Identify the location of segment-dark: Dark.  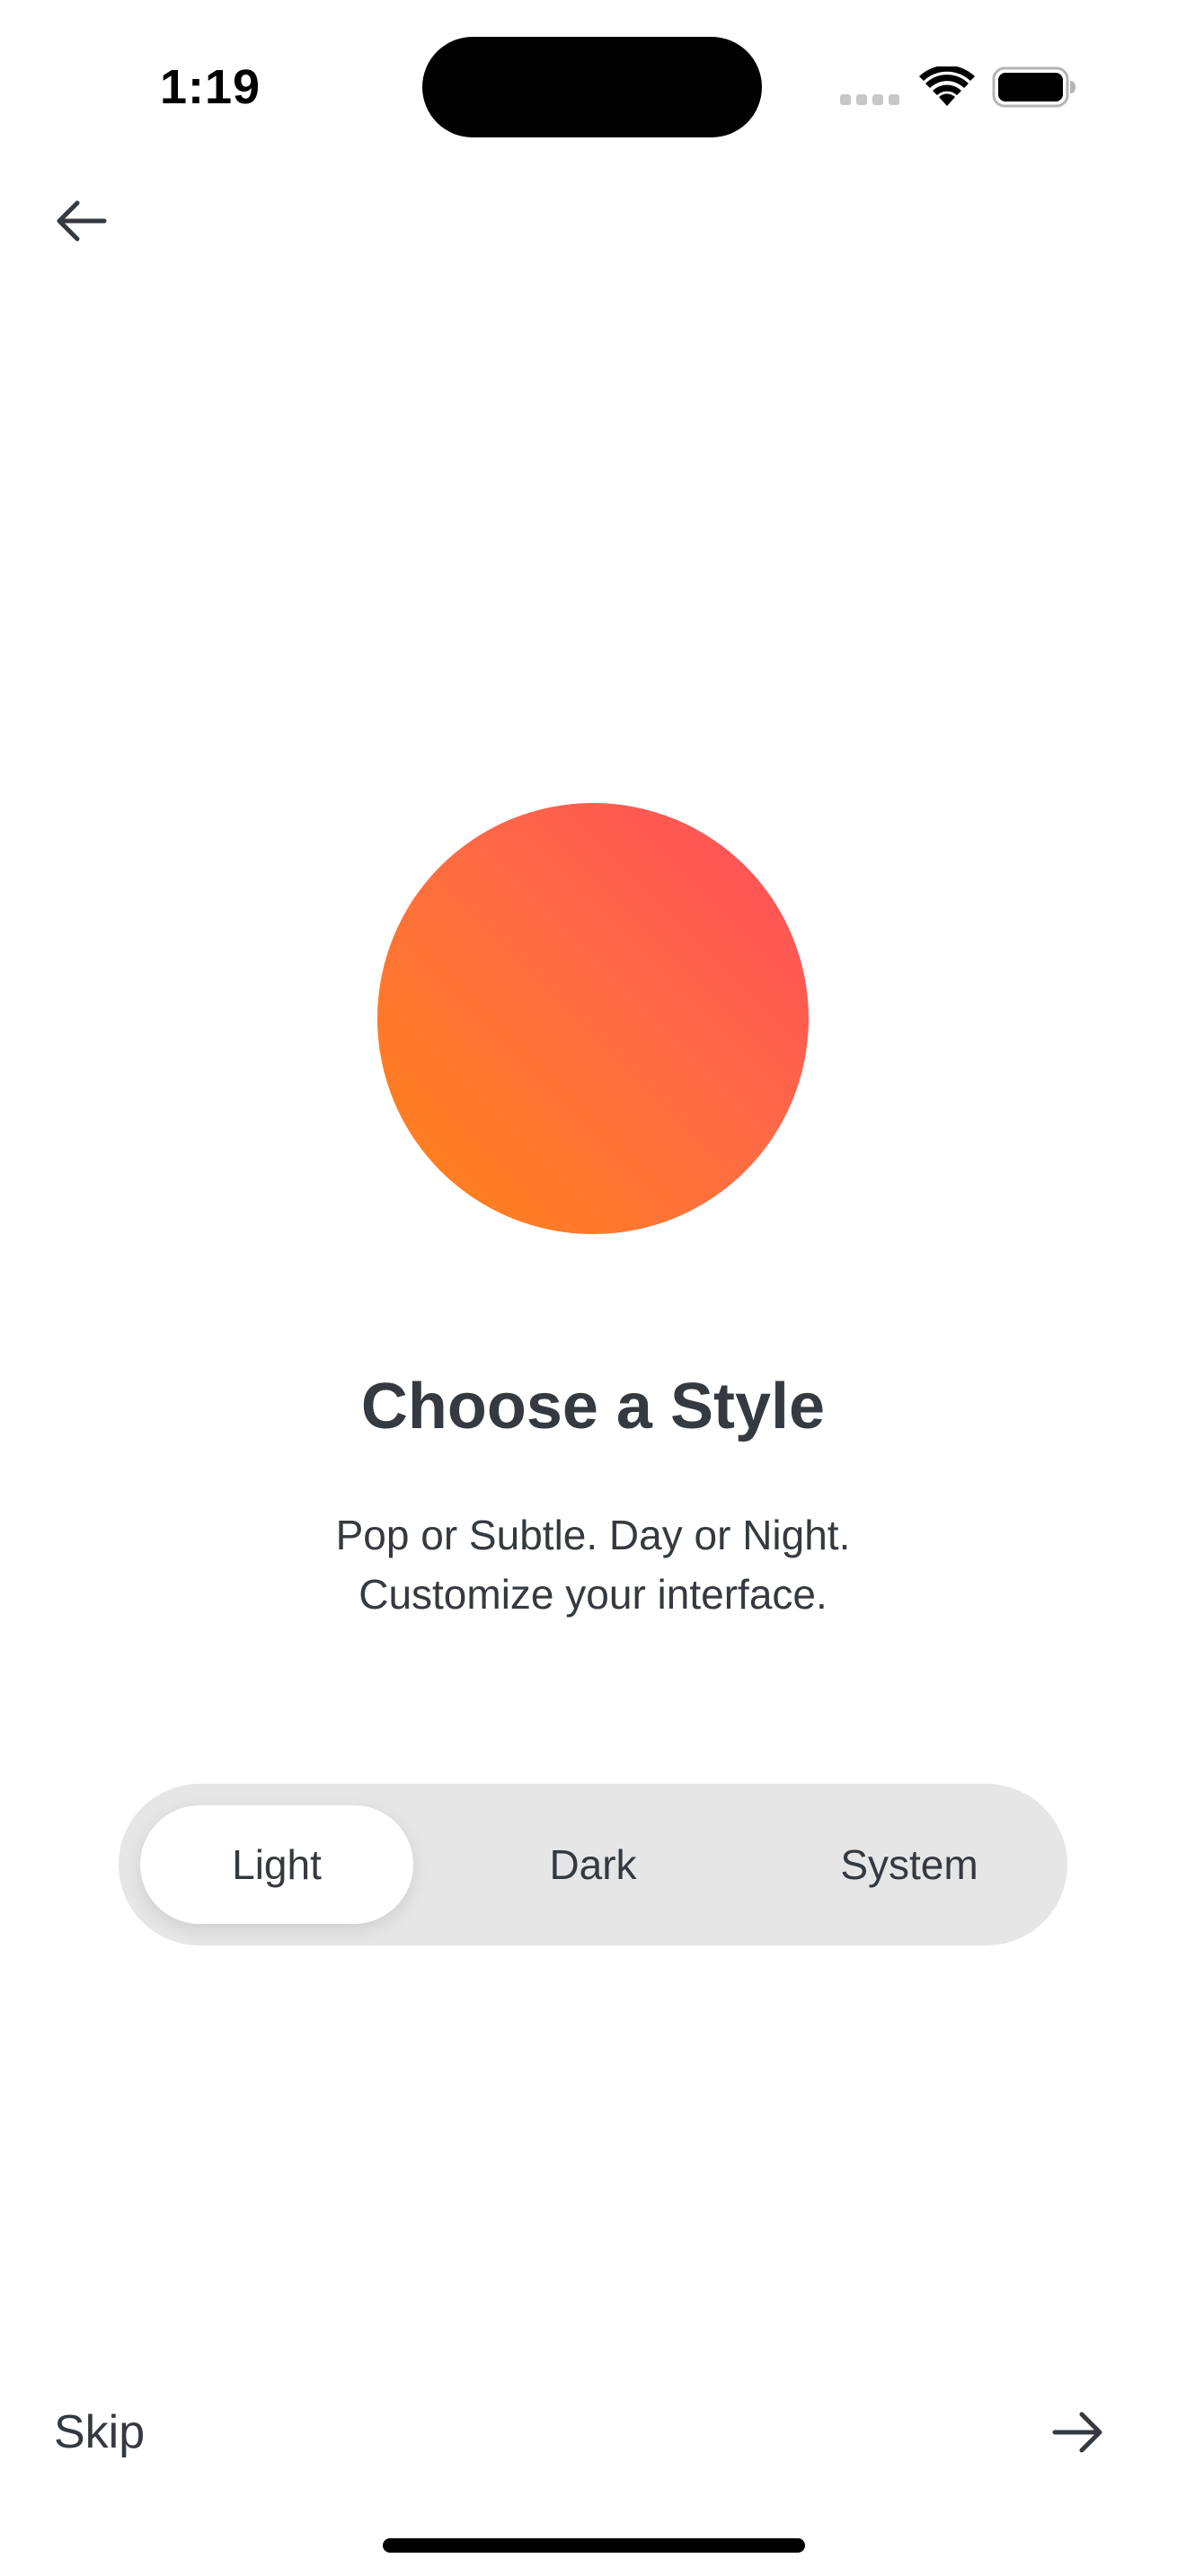
(593, 1864).